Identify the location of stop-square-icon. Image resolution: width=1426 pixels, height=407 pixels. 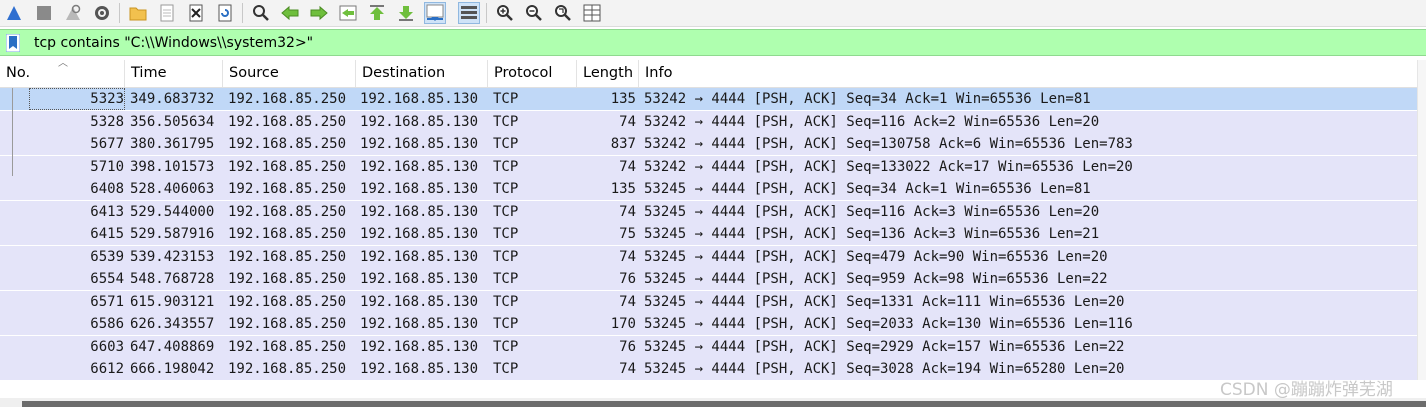
(44, 13).